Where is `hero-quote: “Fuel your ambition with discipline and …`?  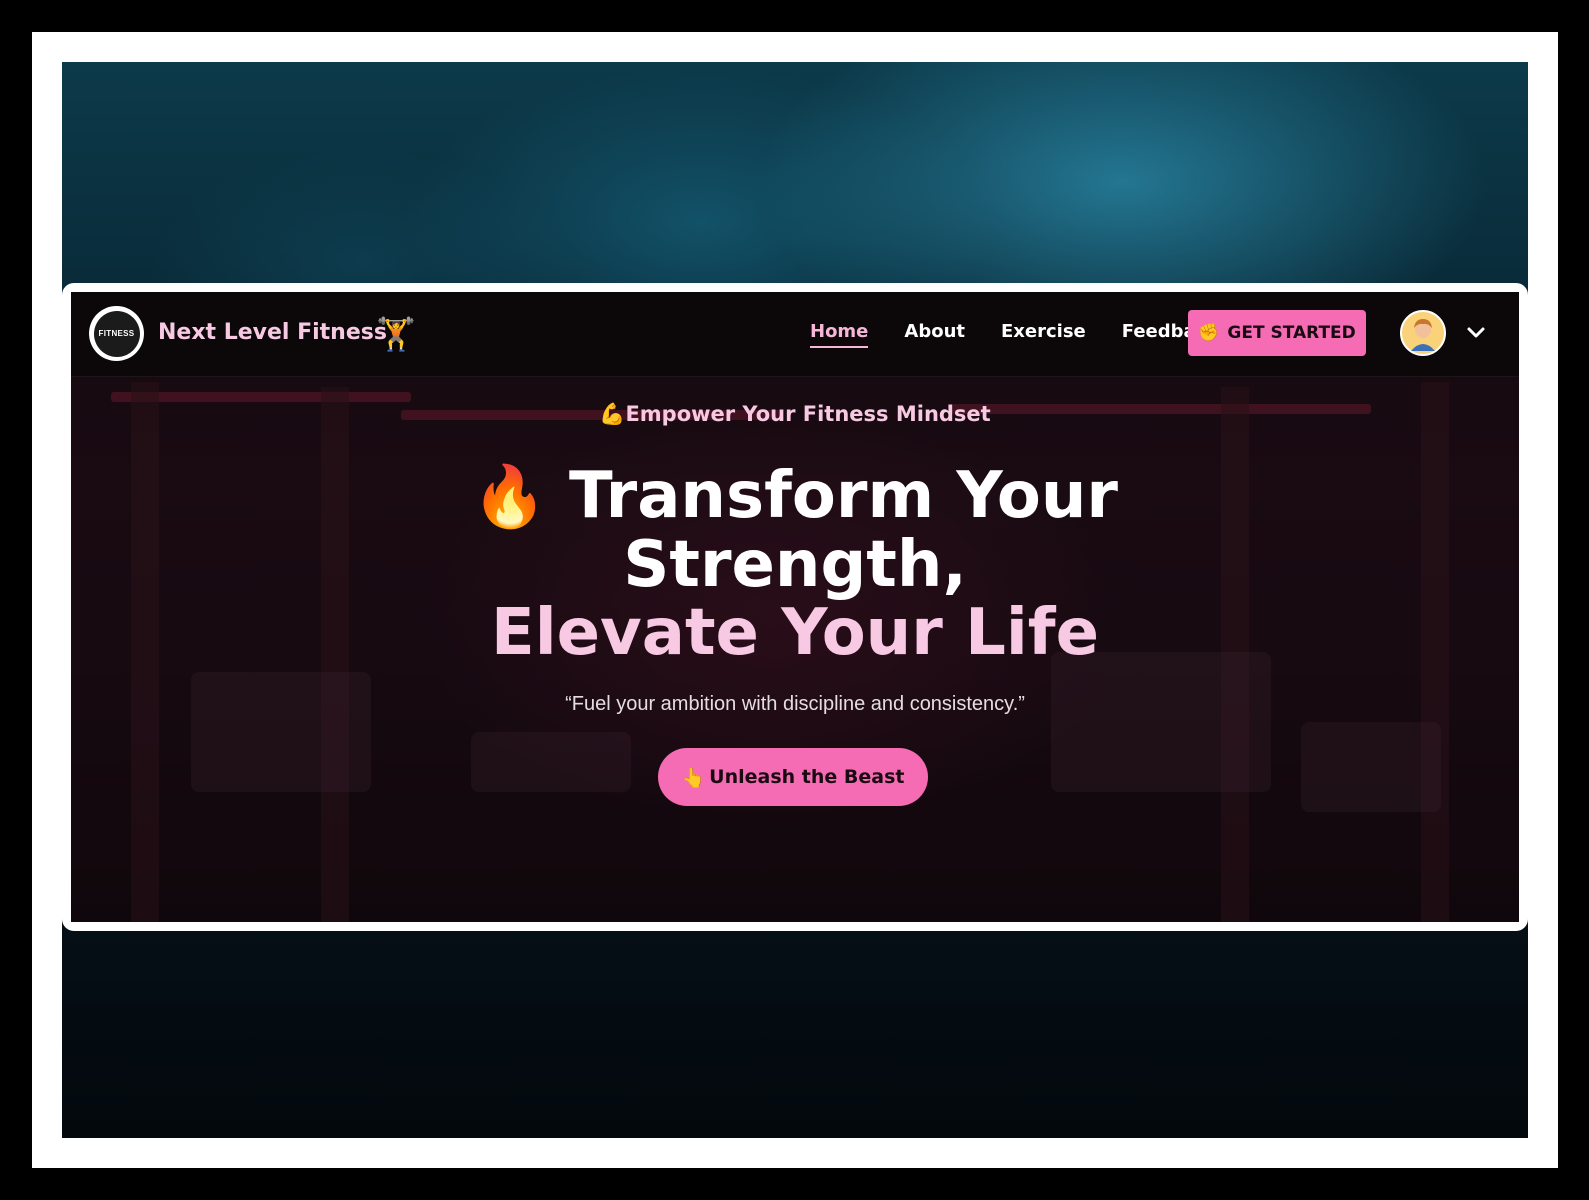 hero-quote: “Fuel your ambition with discipline and … is located at coordinates (795, 704).